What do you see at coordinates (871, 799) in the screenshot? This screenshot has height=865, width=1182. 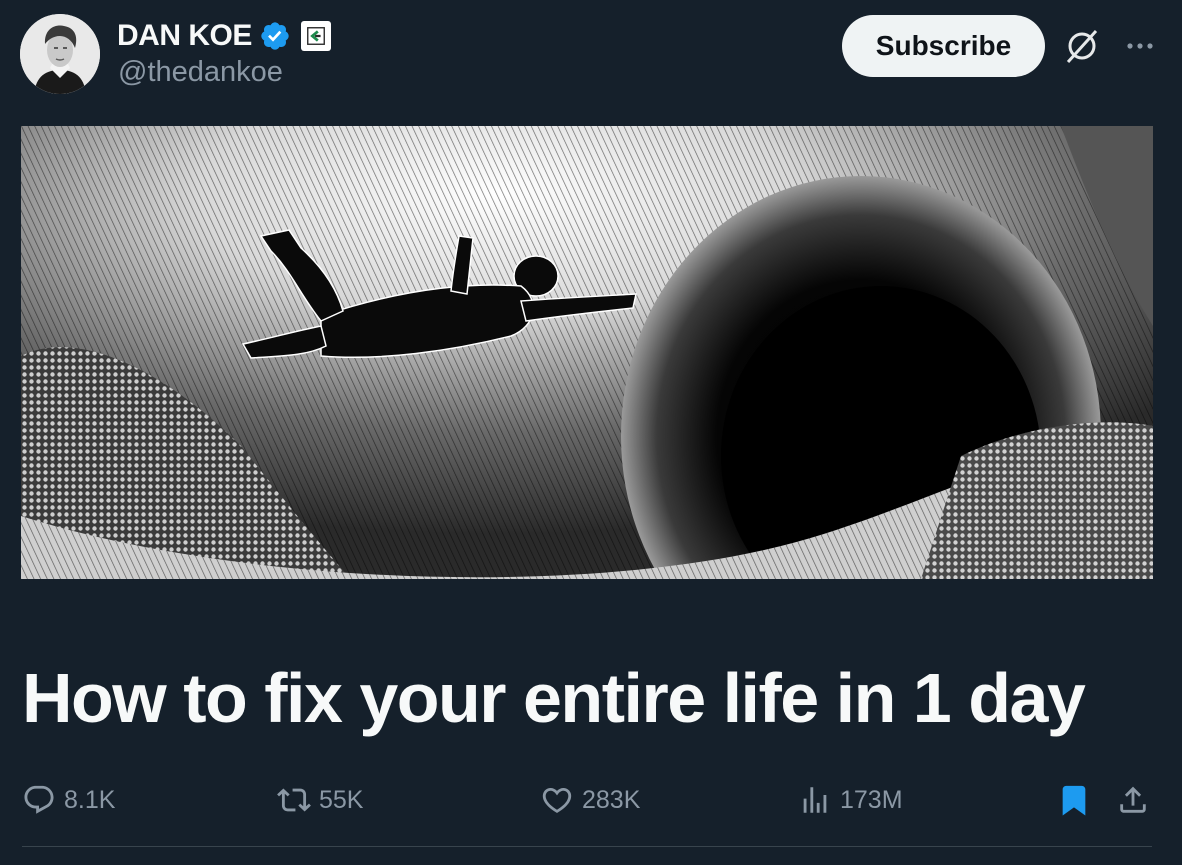 I see `view-count: 173M` at bounding box center [871, 799].